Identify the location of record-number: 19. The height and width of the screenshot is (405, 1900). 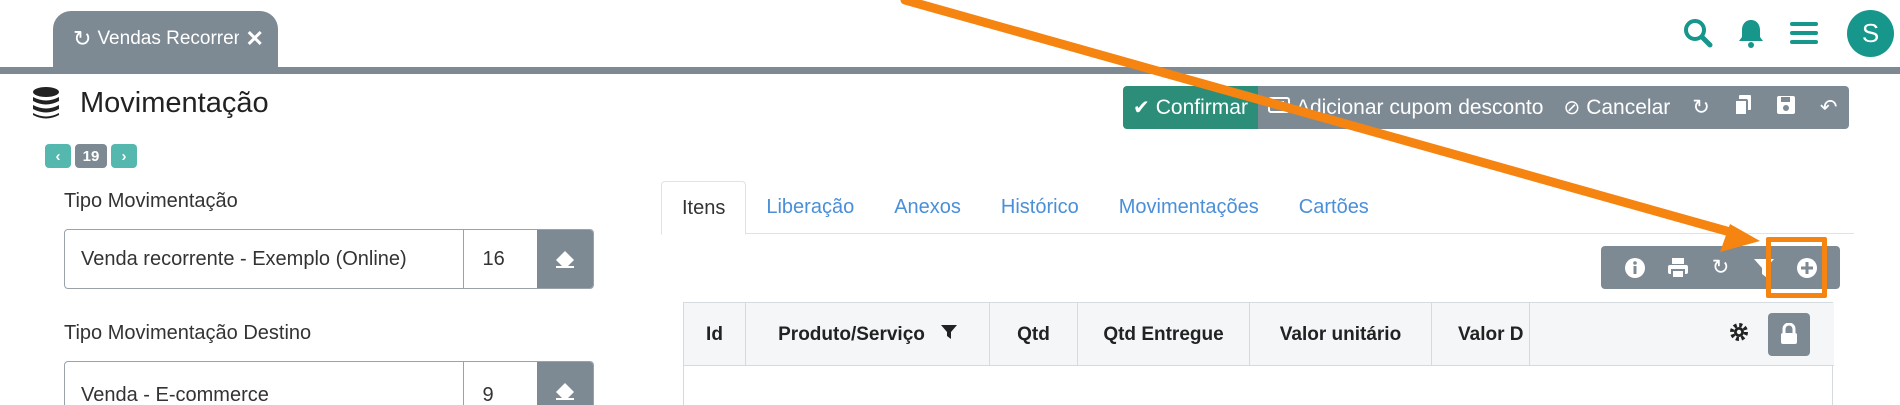
(91, 156).